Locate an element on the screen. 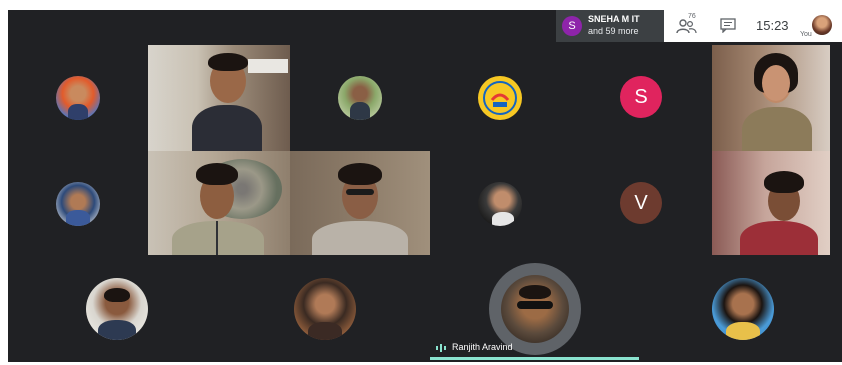 Image resolution: width=842 pixels, height=365 pixels. speaking-bar is located at coordinates (534, 358).